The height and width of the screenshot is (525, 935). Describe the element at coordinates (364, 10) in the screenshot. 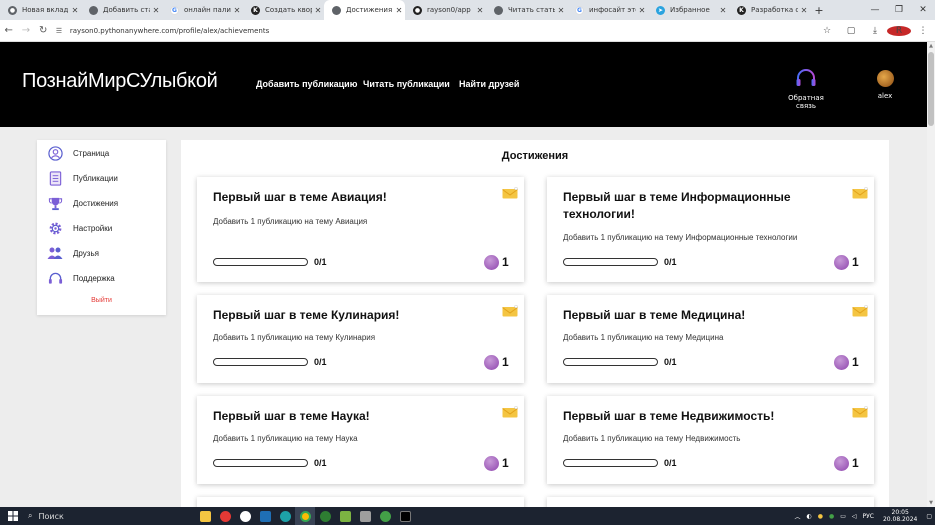

I see `browser-tab-active: Достижения ✕` at that location.